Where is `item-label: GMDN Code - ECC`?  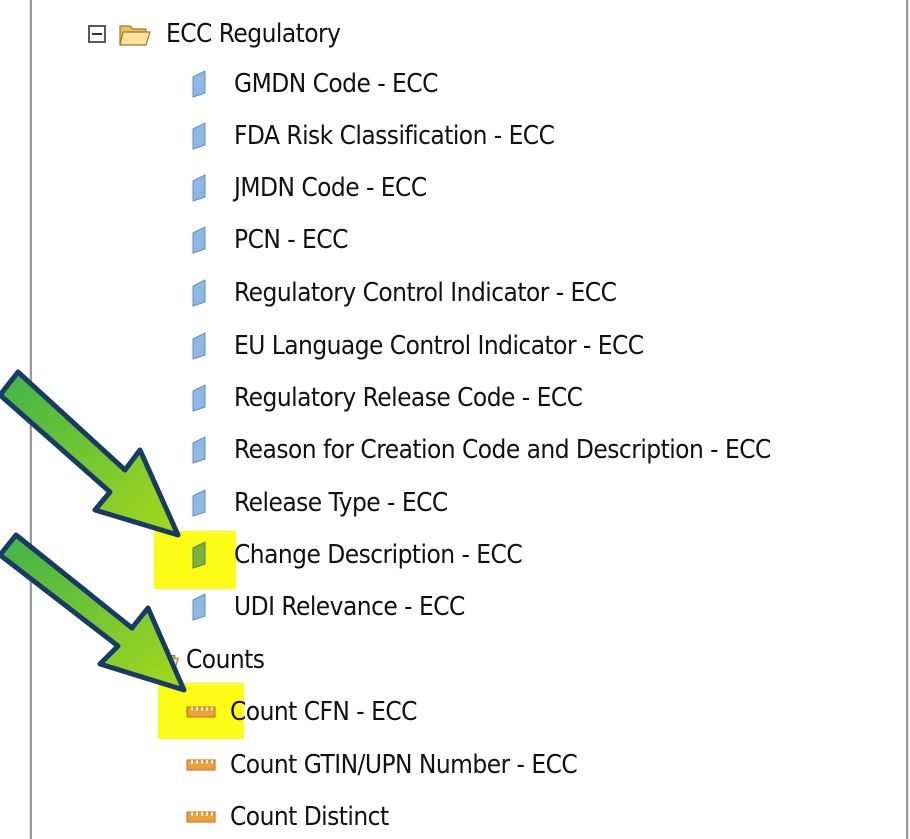
item-label: GMDN Code - ECC is located at coordinates (336, 84).